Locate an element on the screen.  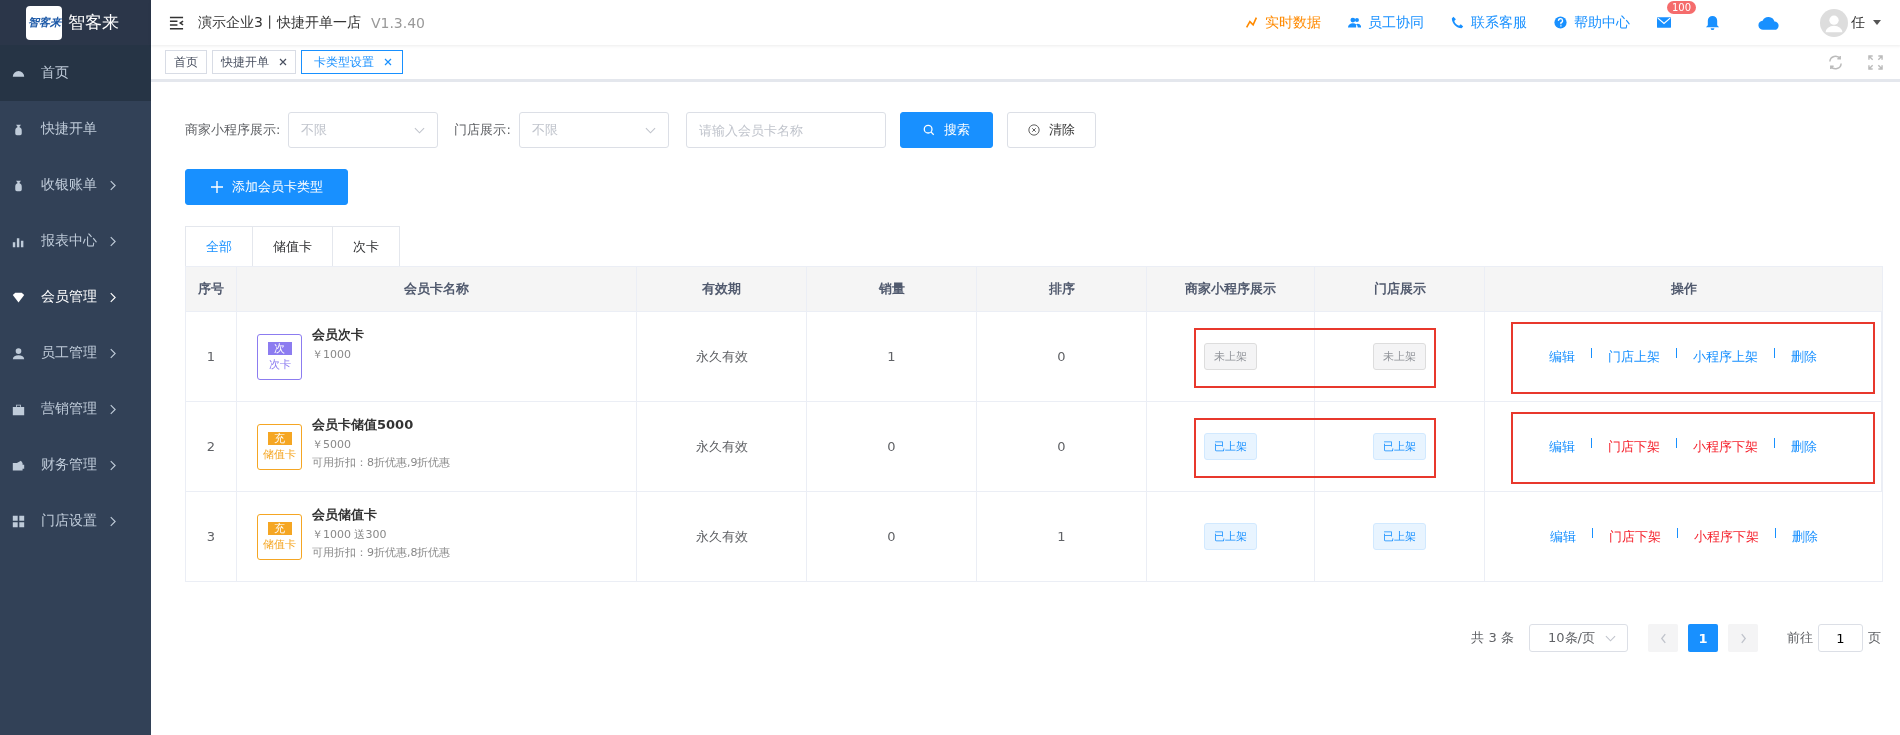
briefcase-icon is located at coordinates (18, 409).